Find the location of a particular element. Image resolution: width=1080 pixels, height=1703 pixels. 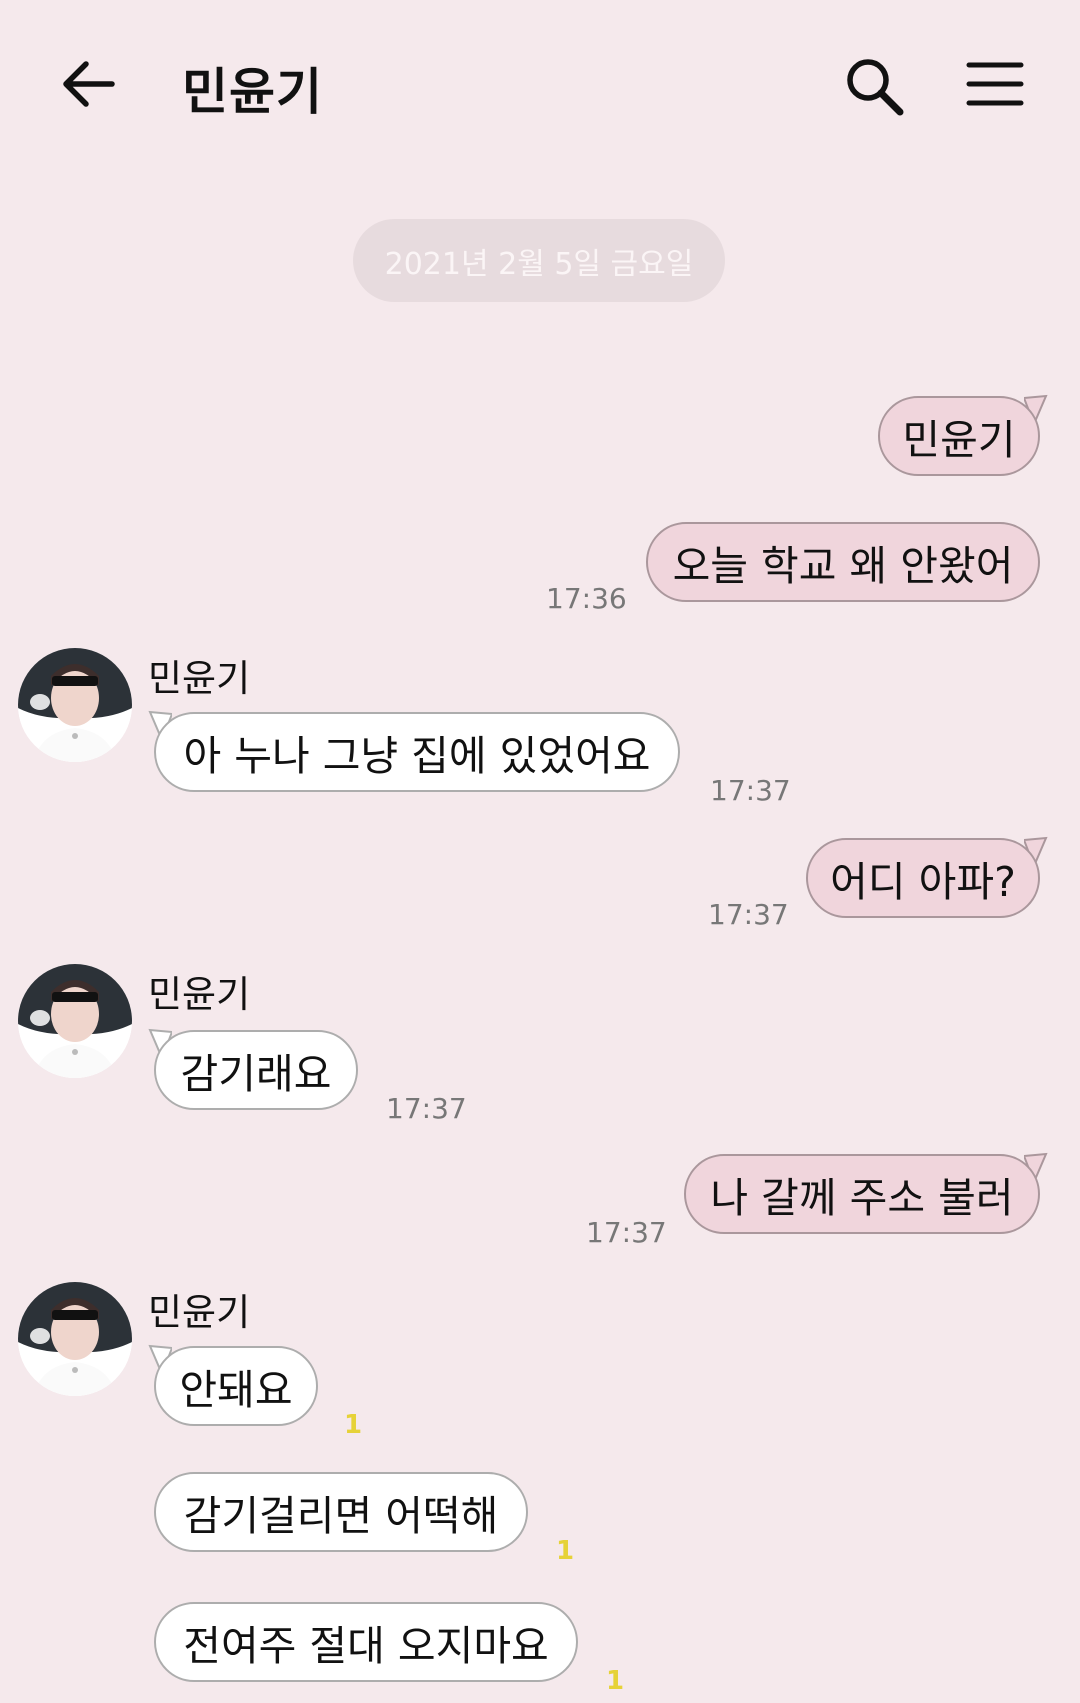

message-text: 나 갈께 주소 불러 is located at coordinates (862, 1198).